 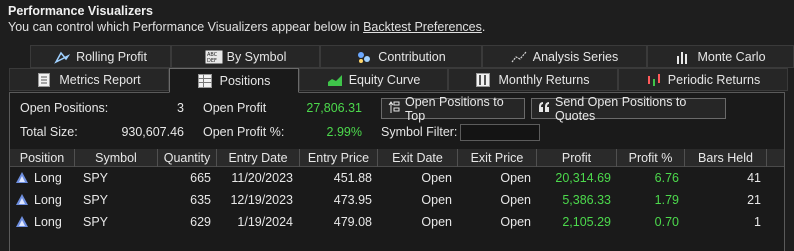 I want to click on tab-label: Metrics Report, so click(x=100, y=79).